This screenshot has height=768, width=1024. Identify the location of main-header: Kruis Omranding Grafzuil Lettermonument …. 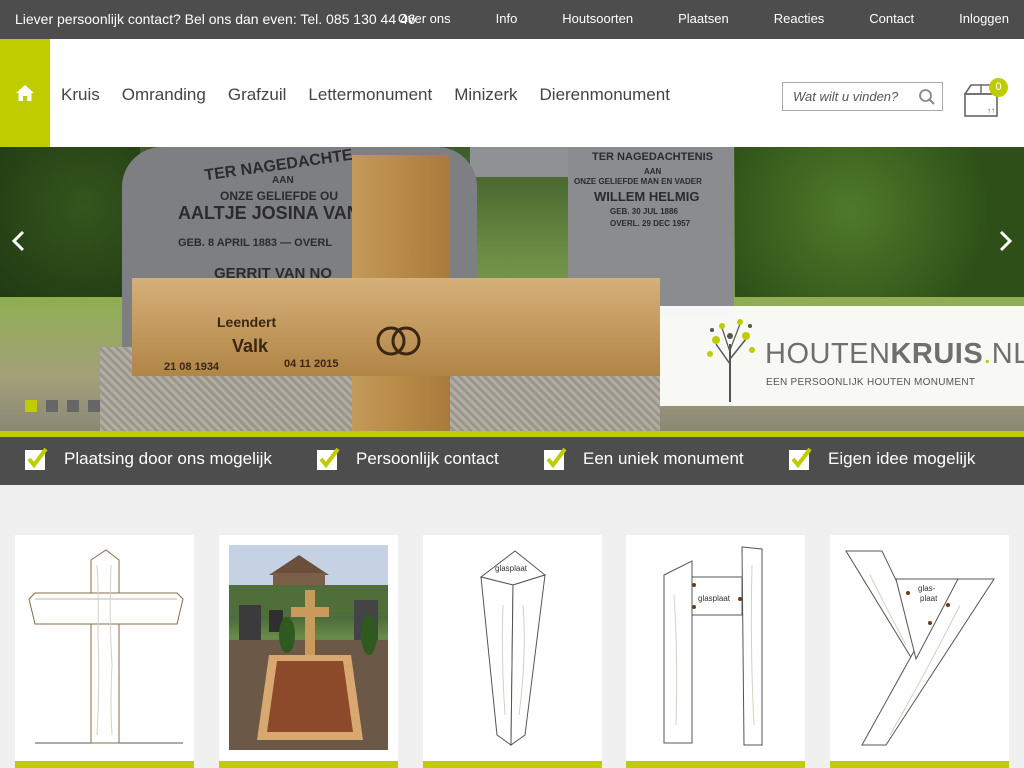
(512, 93).